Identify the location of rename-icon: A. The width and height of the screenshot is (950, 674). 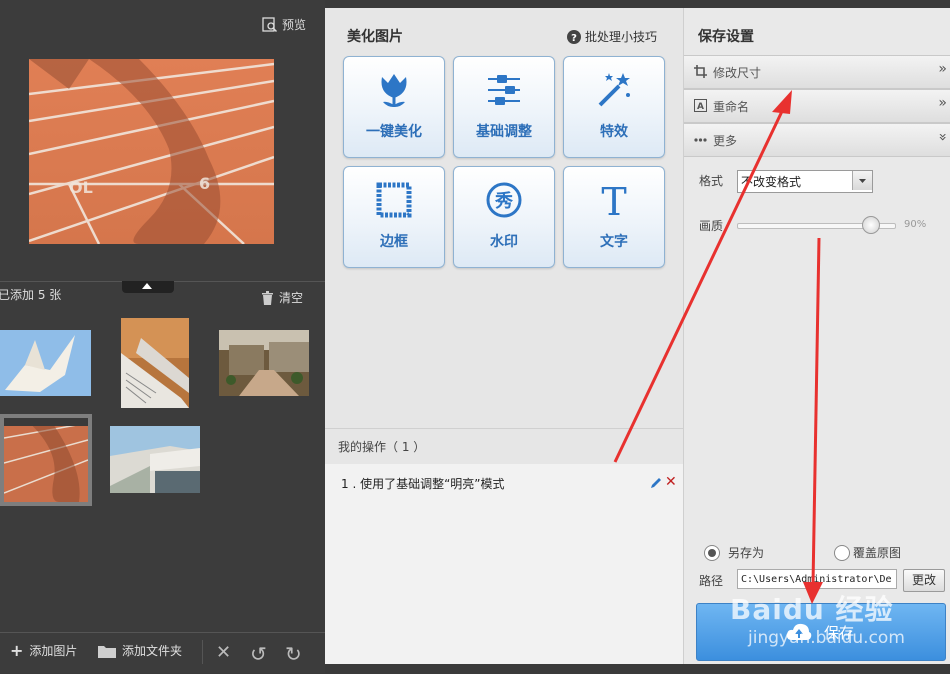
(700, 105).